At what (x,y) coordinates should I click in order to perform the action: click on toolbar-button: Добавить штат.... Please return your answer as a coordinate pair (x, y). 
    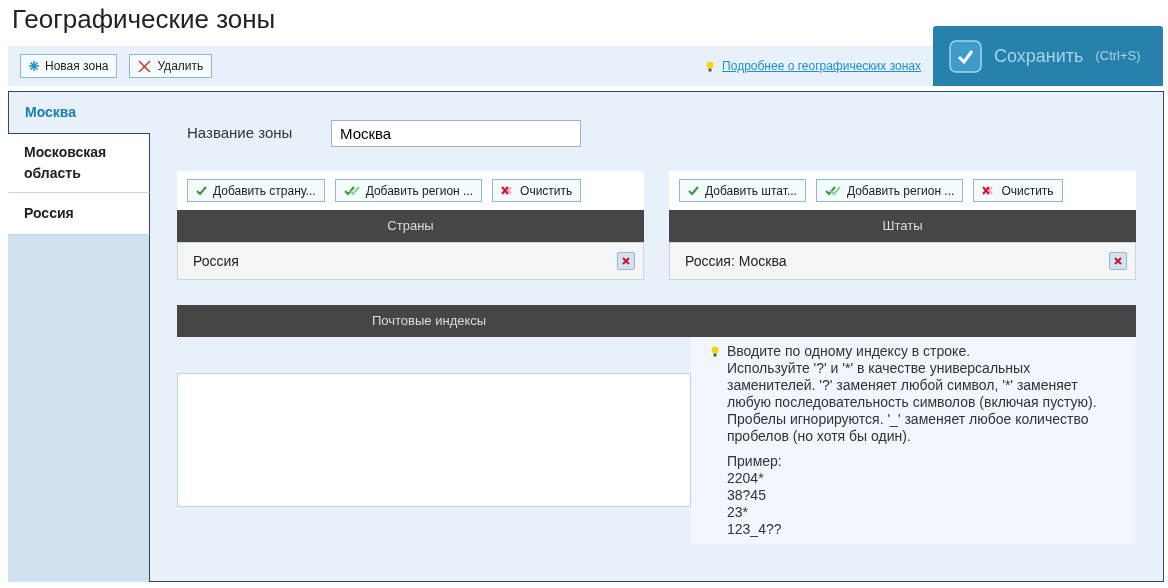
    Looking at the image, I should click on (742, 190).